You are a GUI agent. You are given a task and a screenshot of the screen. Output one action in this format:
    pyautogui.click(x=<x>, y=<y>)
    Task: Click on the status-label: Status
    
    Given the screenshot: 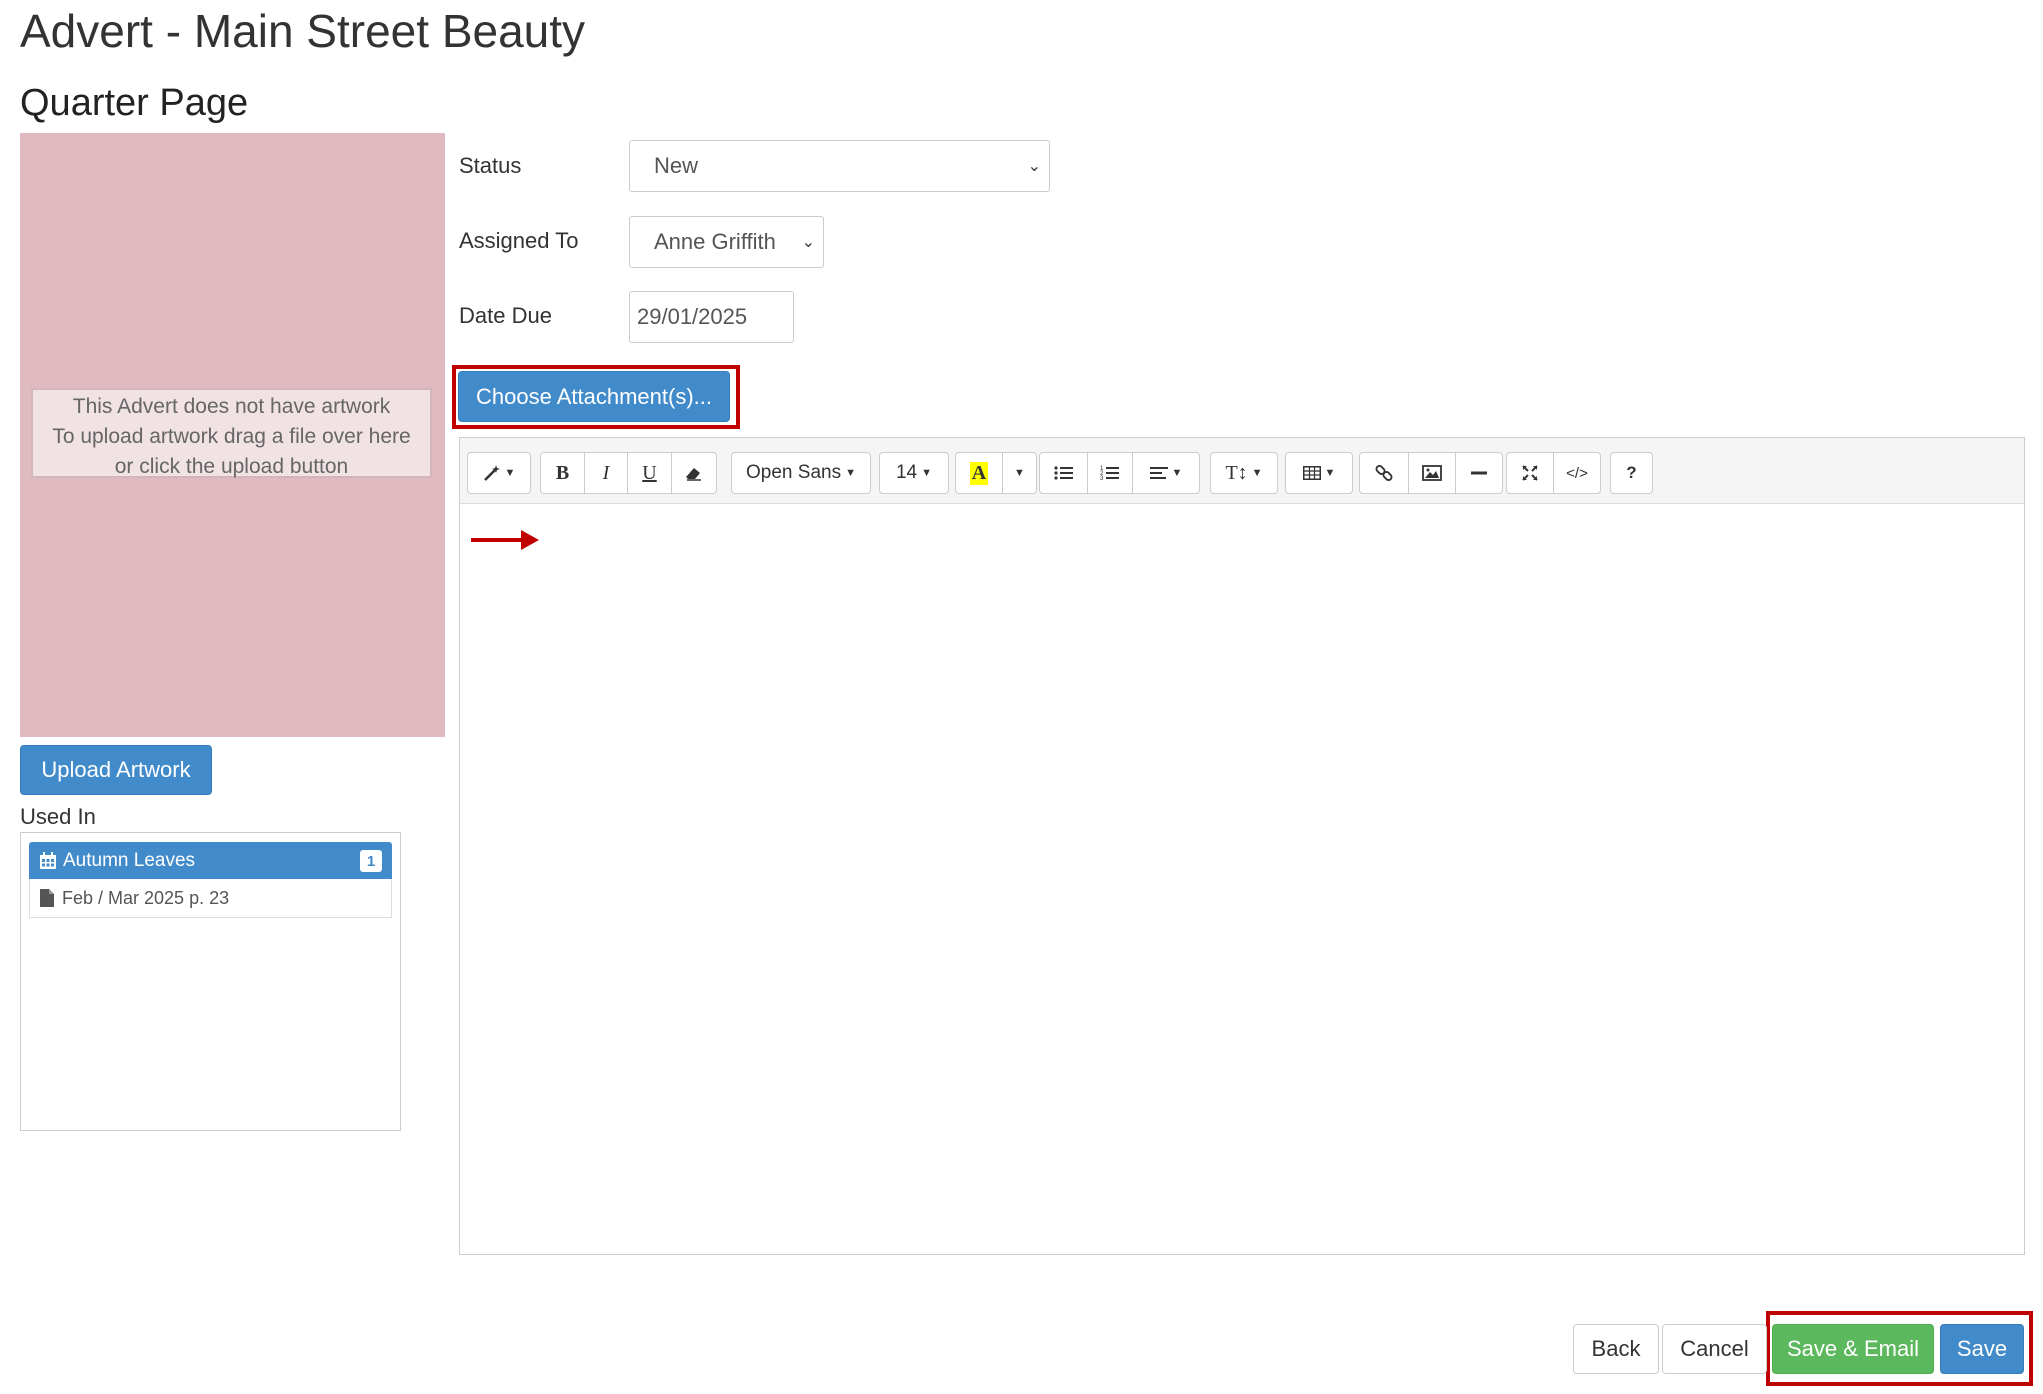 What is the action you would take?
    pyautogui.click(x=490, y=165)
    